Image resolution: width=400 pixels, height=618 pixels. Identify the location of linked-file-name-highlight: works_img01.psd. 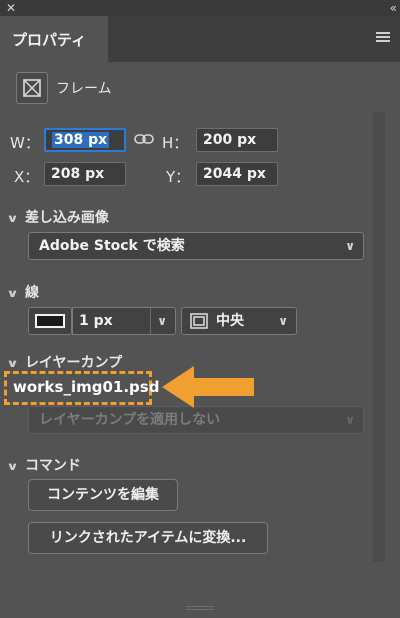
(81, 388).